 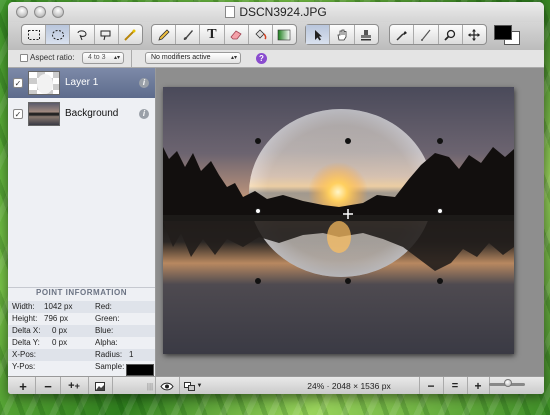 What do you see at coordinates (81, 294) in the screenshot?
I see `point-info-header: POINT INFORMATION` at bounding box center [81, 294].